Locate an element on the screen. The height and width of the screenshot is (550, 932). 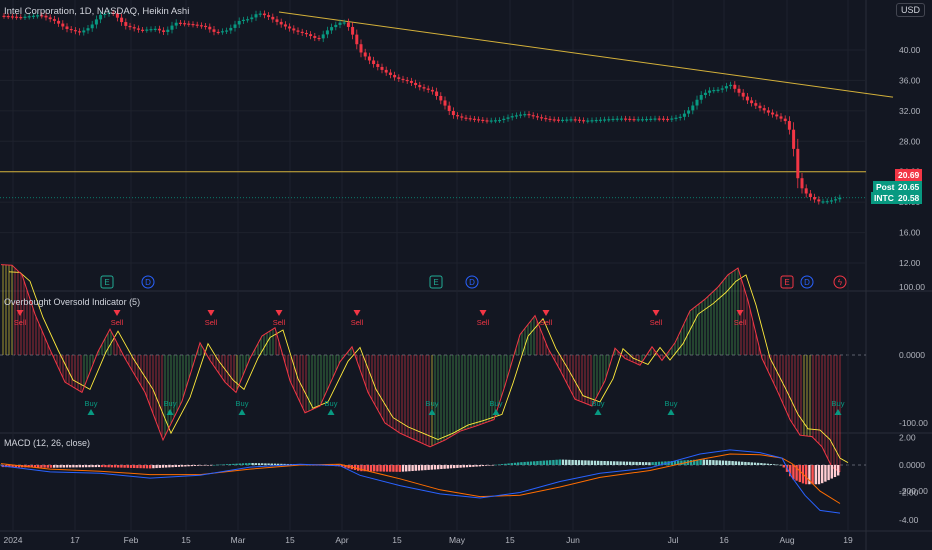
oscillator-tick-label: 0.0000 is located at coordinates (912, 355).